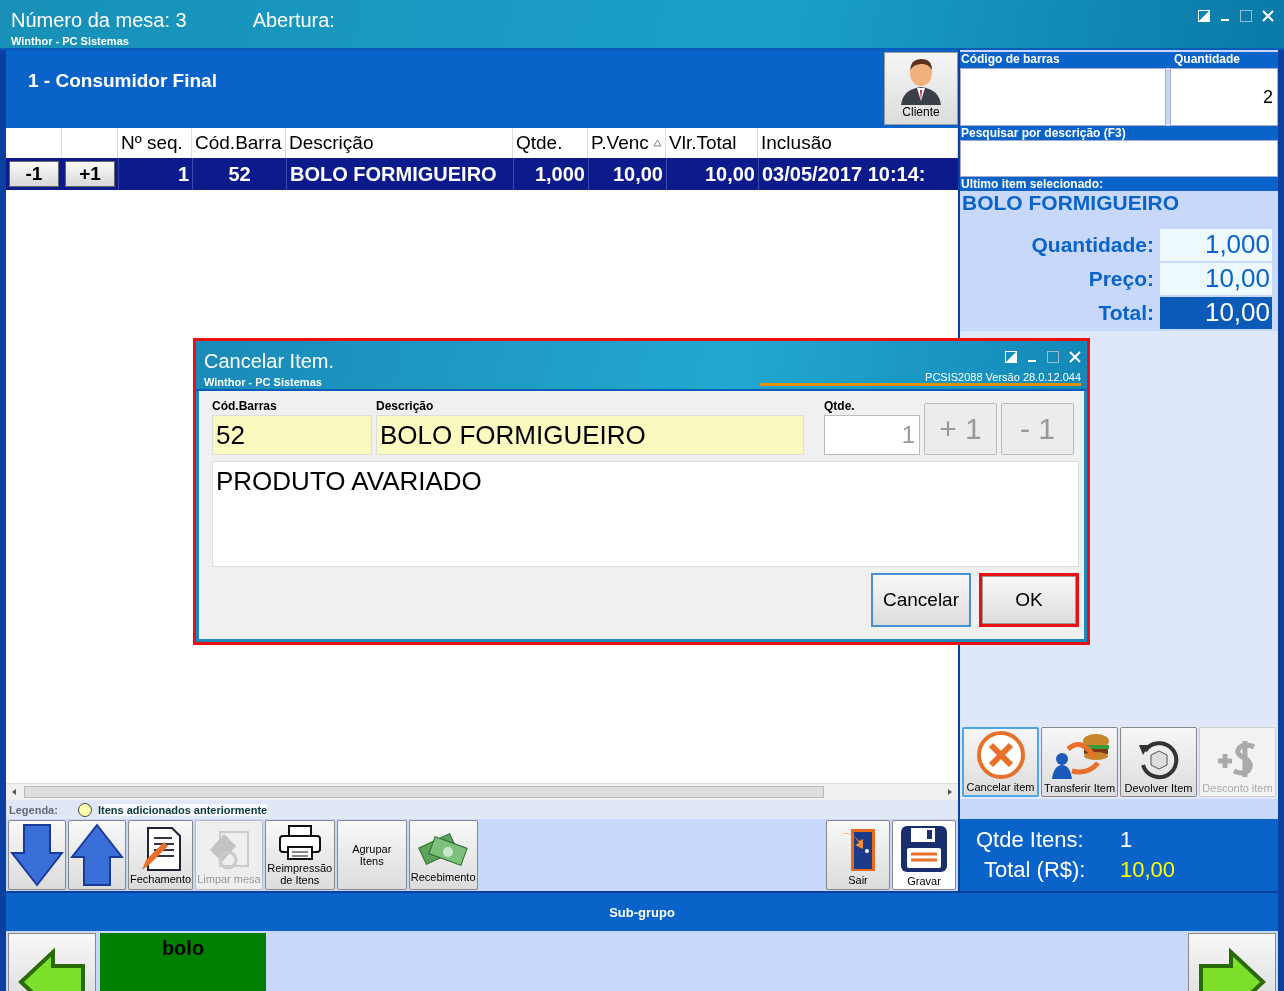 This screenshot has width=1284, height=991. I want to click on maximize-icon, so click(1246, 16).